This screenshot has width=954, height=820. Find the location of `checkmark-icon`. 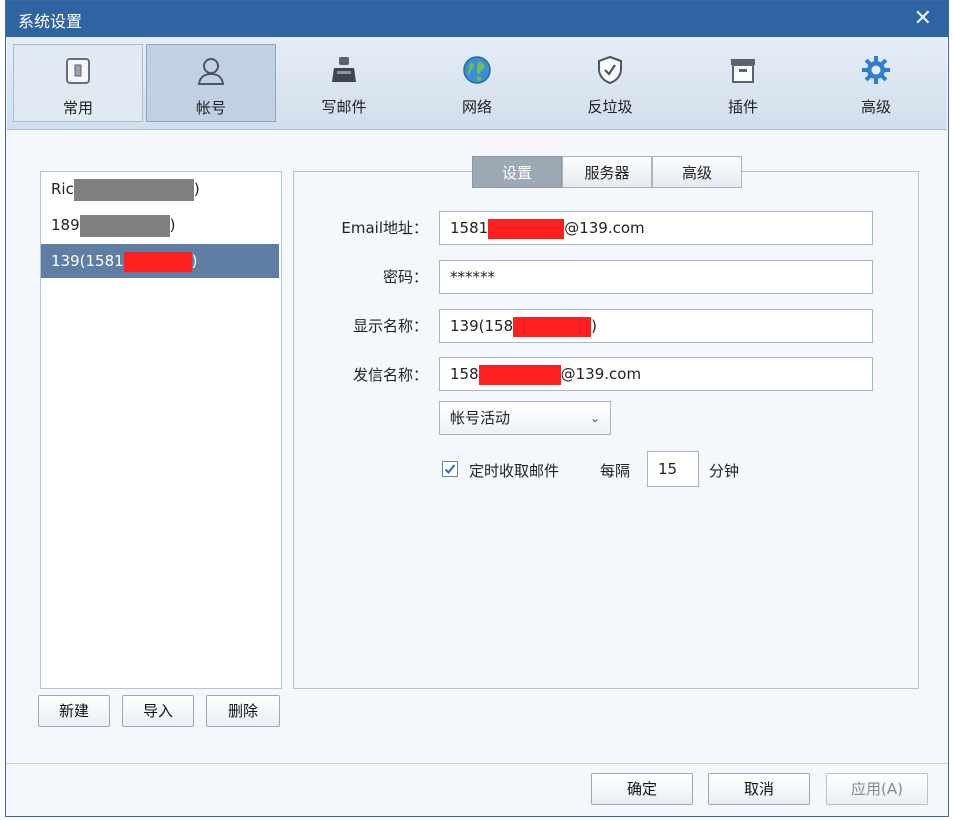

checkmark-icon is located at coordinates (450, 469).